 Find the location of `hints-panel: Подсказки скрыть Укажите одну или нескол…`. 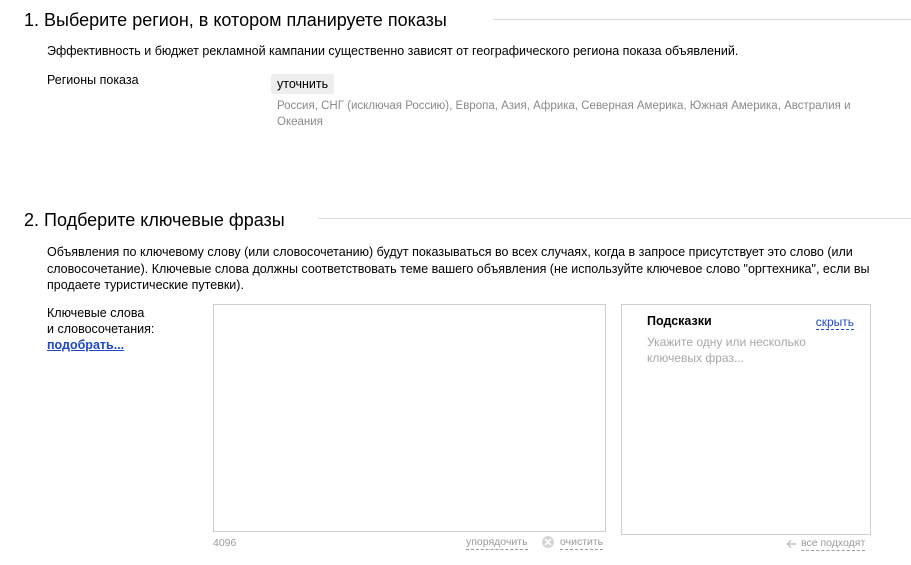

hints-panel: Подсказки скрыть Укажите одну или нескол… is located at coordinates (746, 419).